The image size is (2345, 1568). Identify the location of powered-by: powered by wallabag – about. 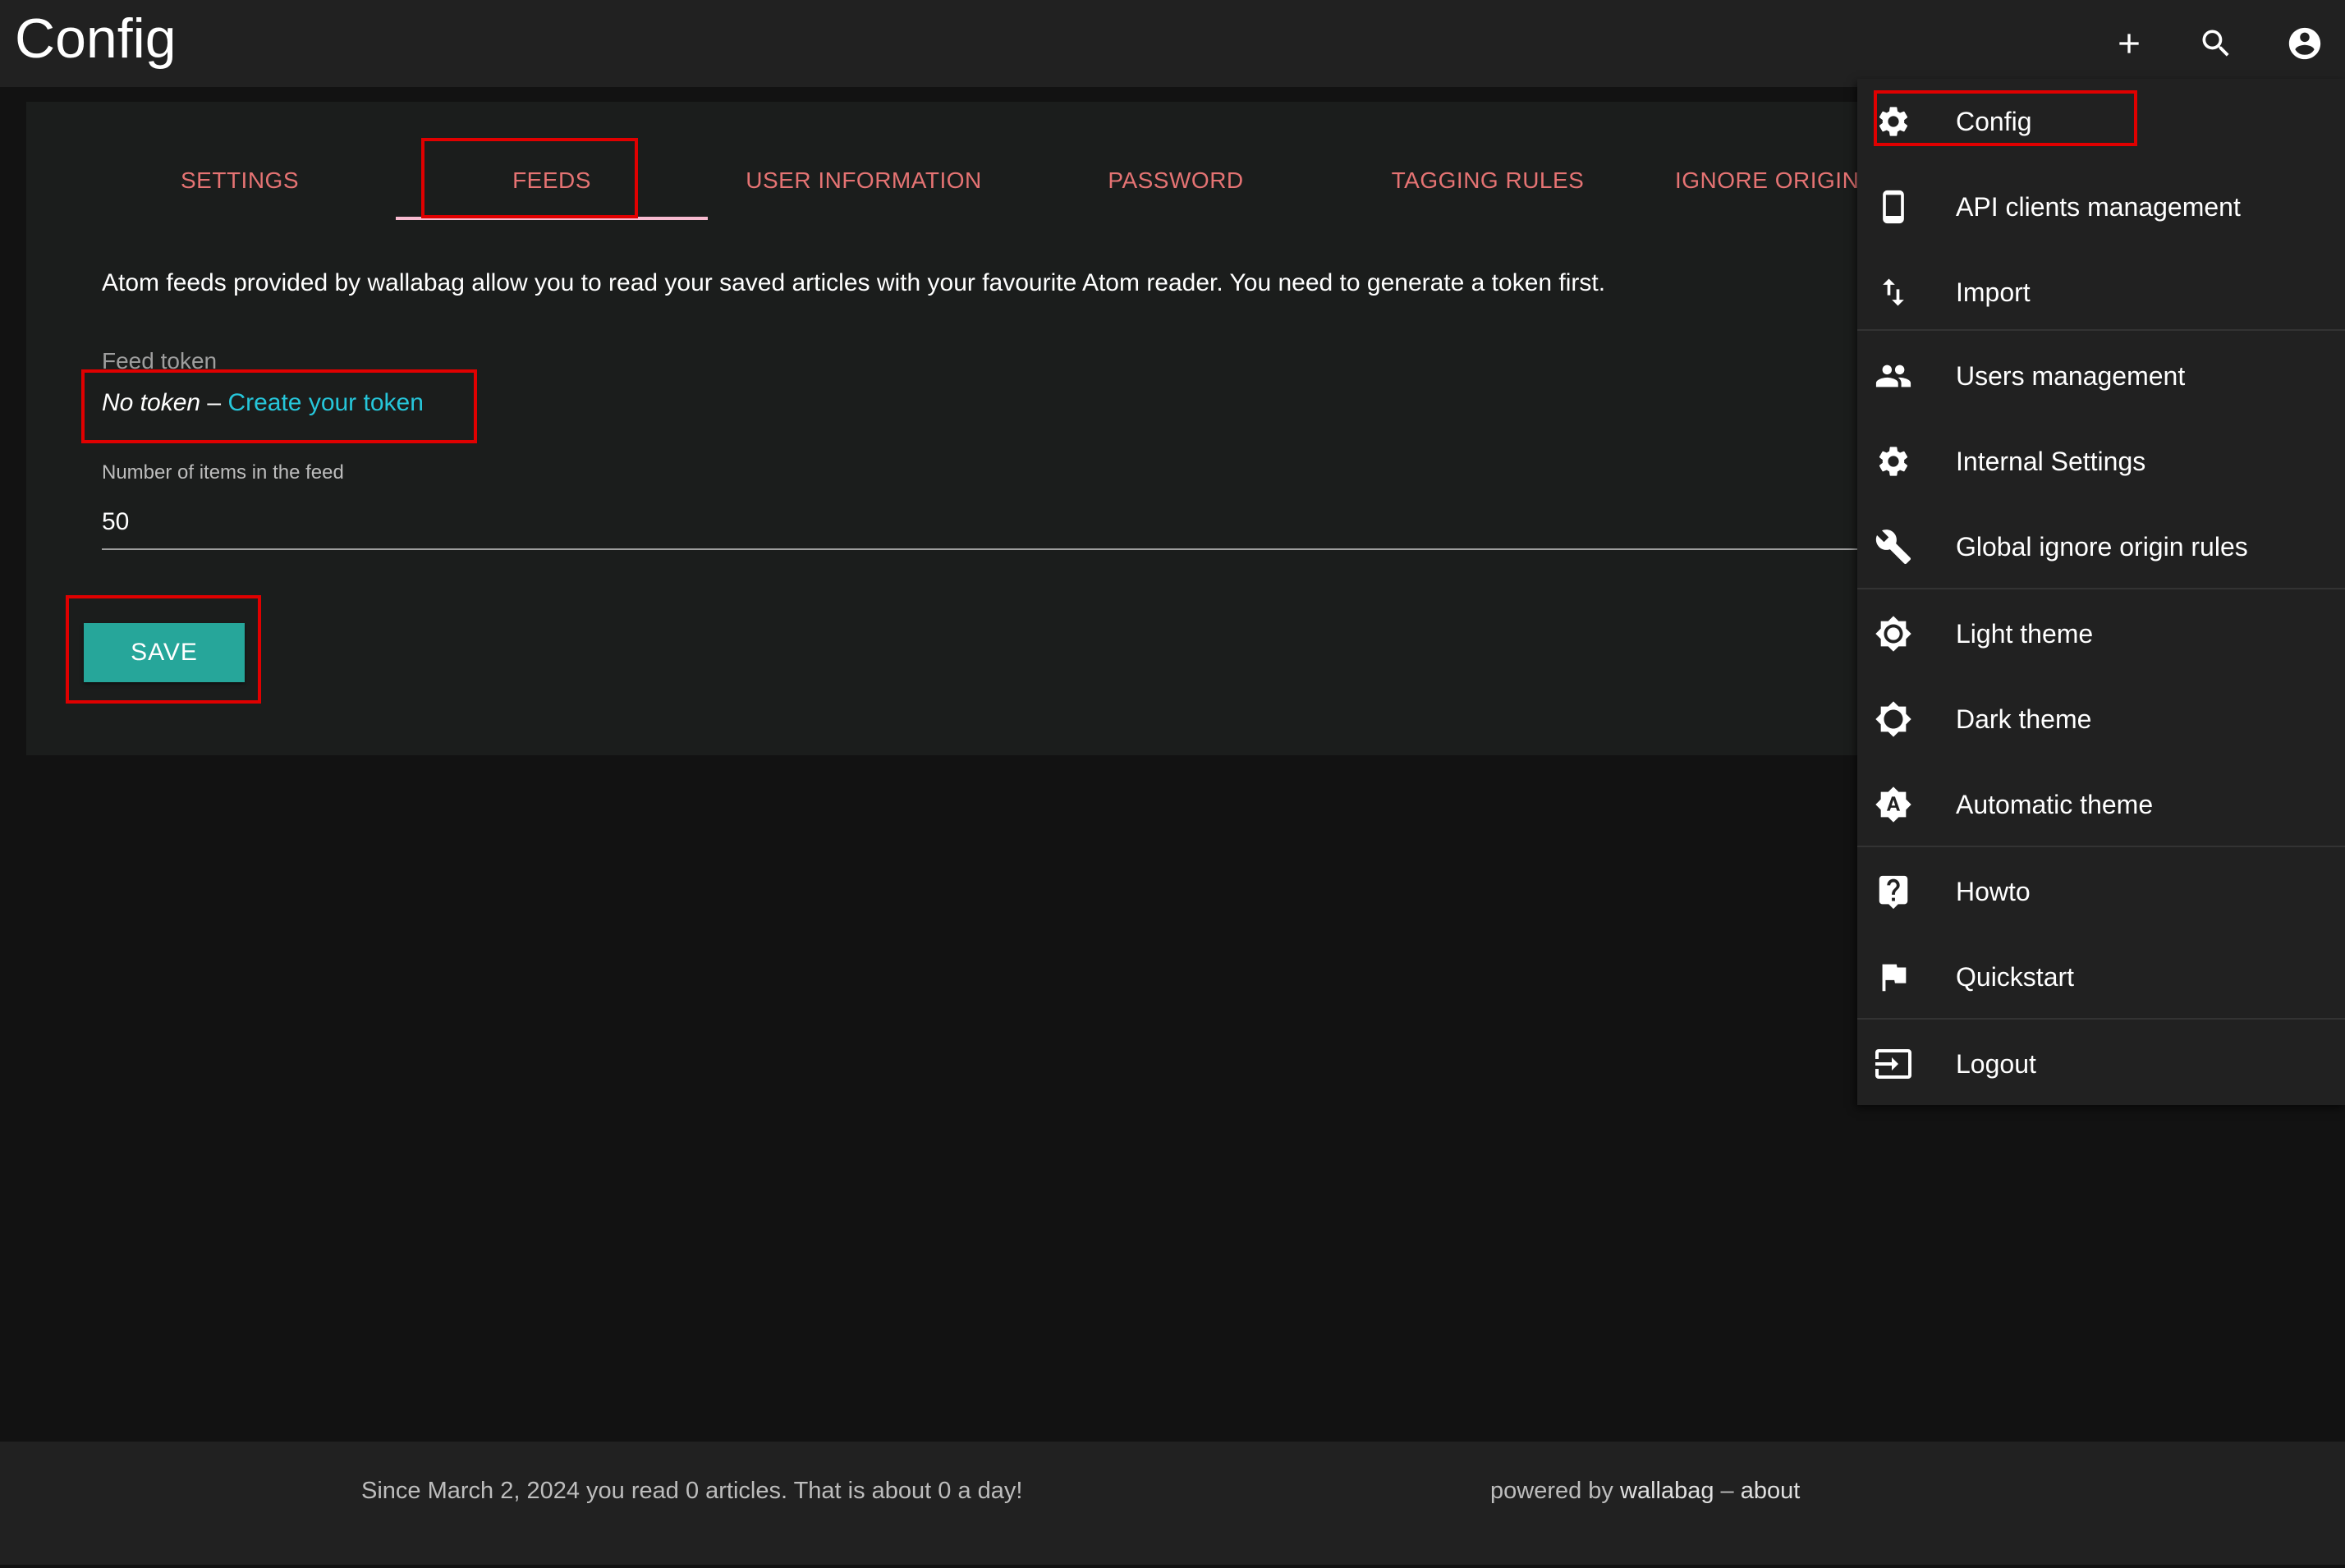
(1645, 1491).